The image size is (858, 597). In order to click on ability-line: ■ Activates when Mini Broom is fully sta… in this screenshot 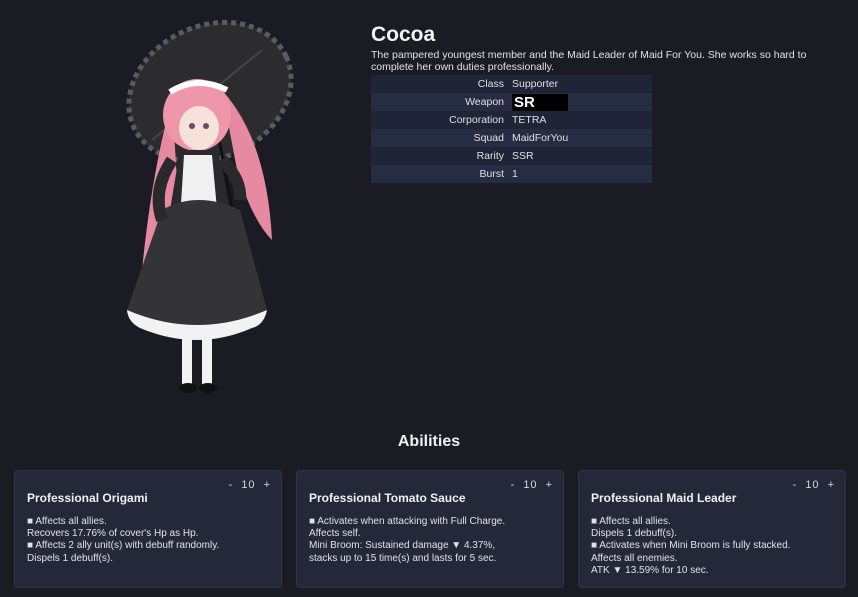, I will do `click(691, 546)`.